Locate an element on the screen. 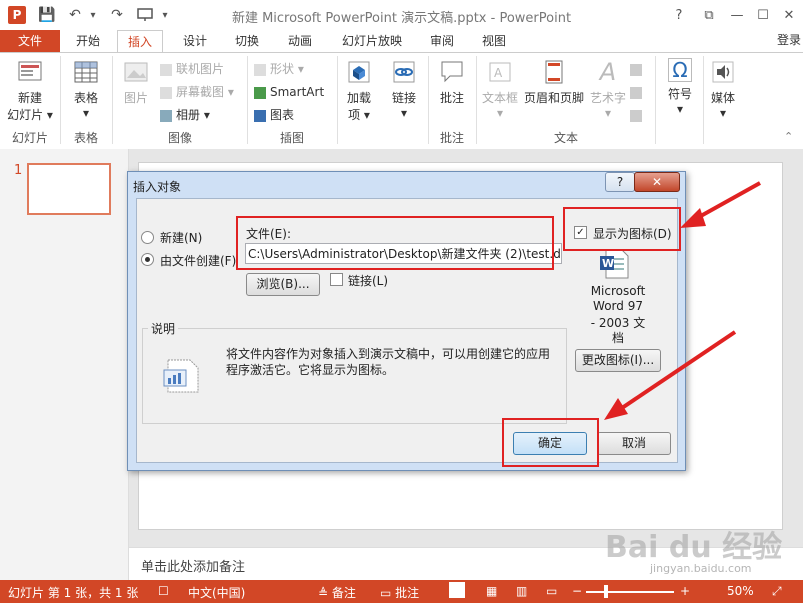 The image size is (803, 603). baidu-watermark-url: jingyan.baidu.com is located at coordinates (701, 568).